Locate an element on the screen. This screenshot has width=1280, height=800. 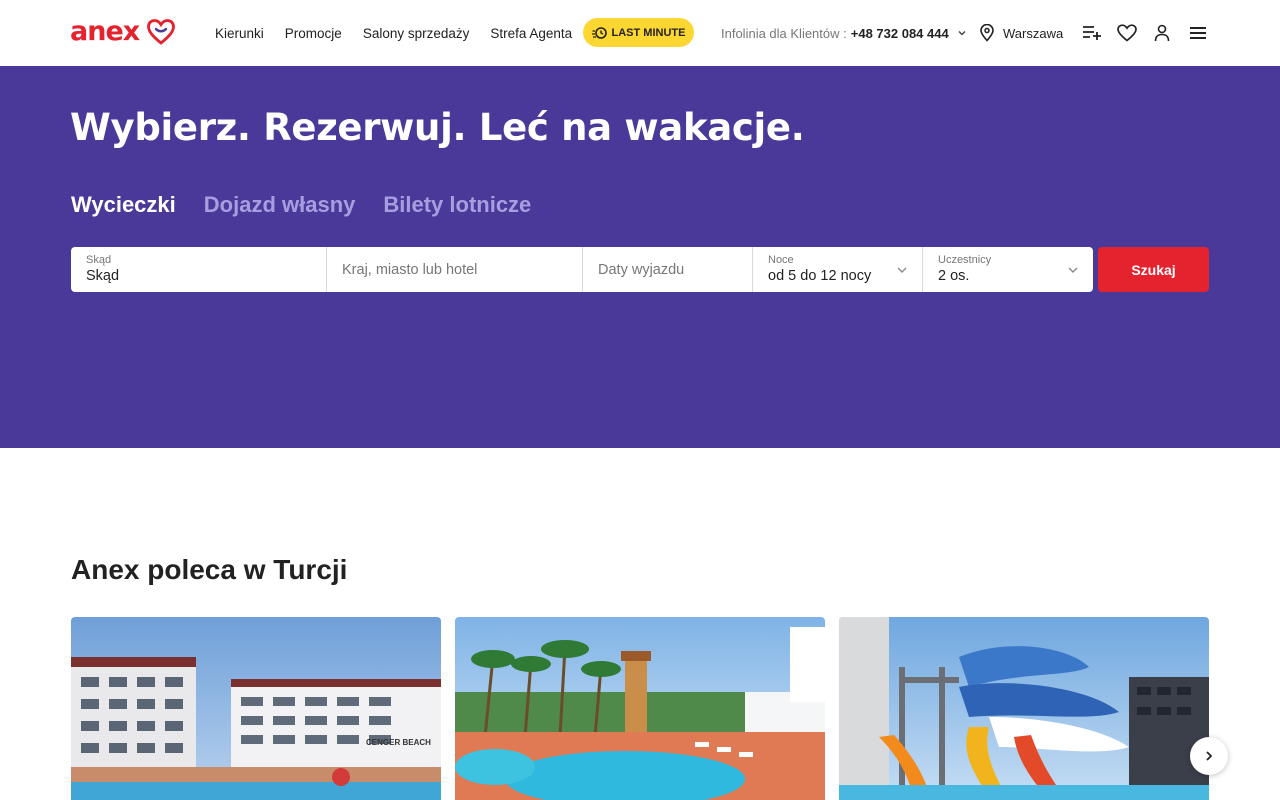
tab-dojazd-wlasny: Dojazd własny is located at coordinates (280, 205).